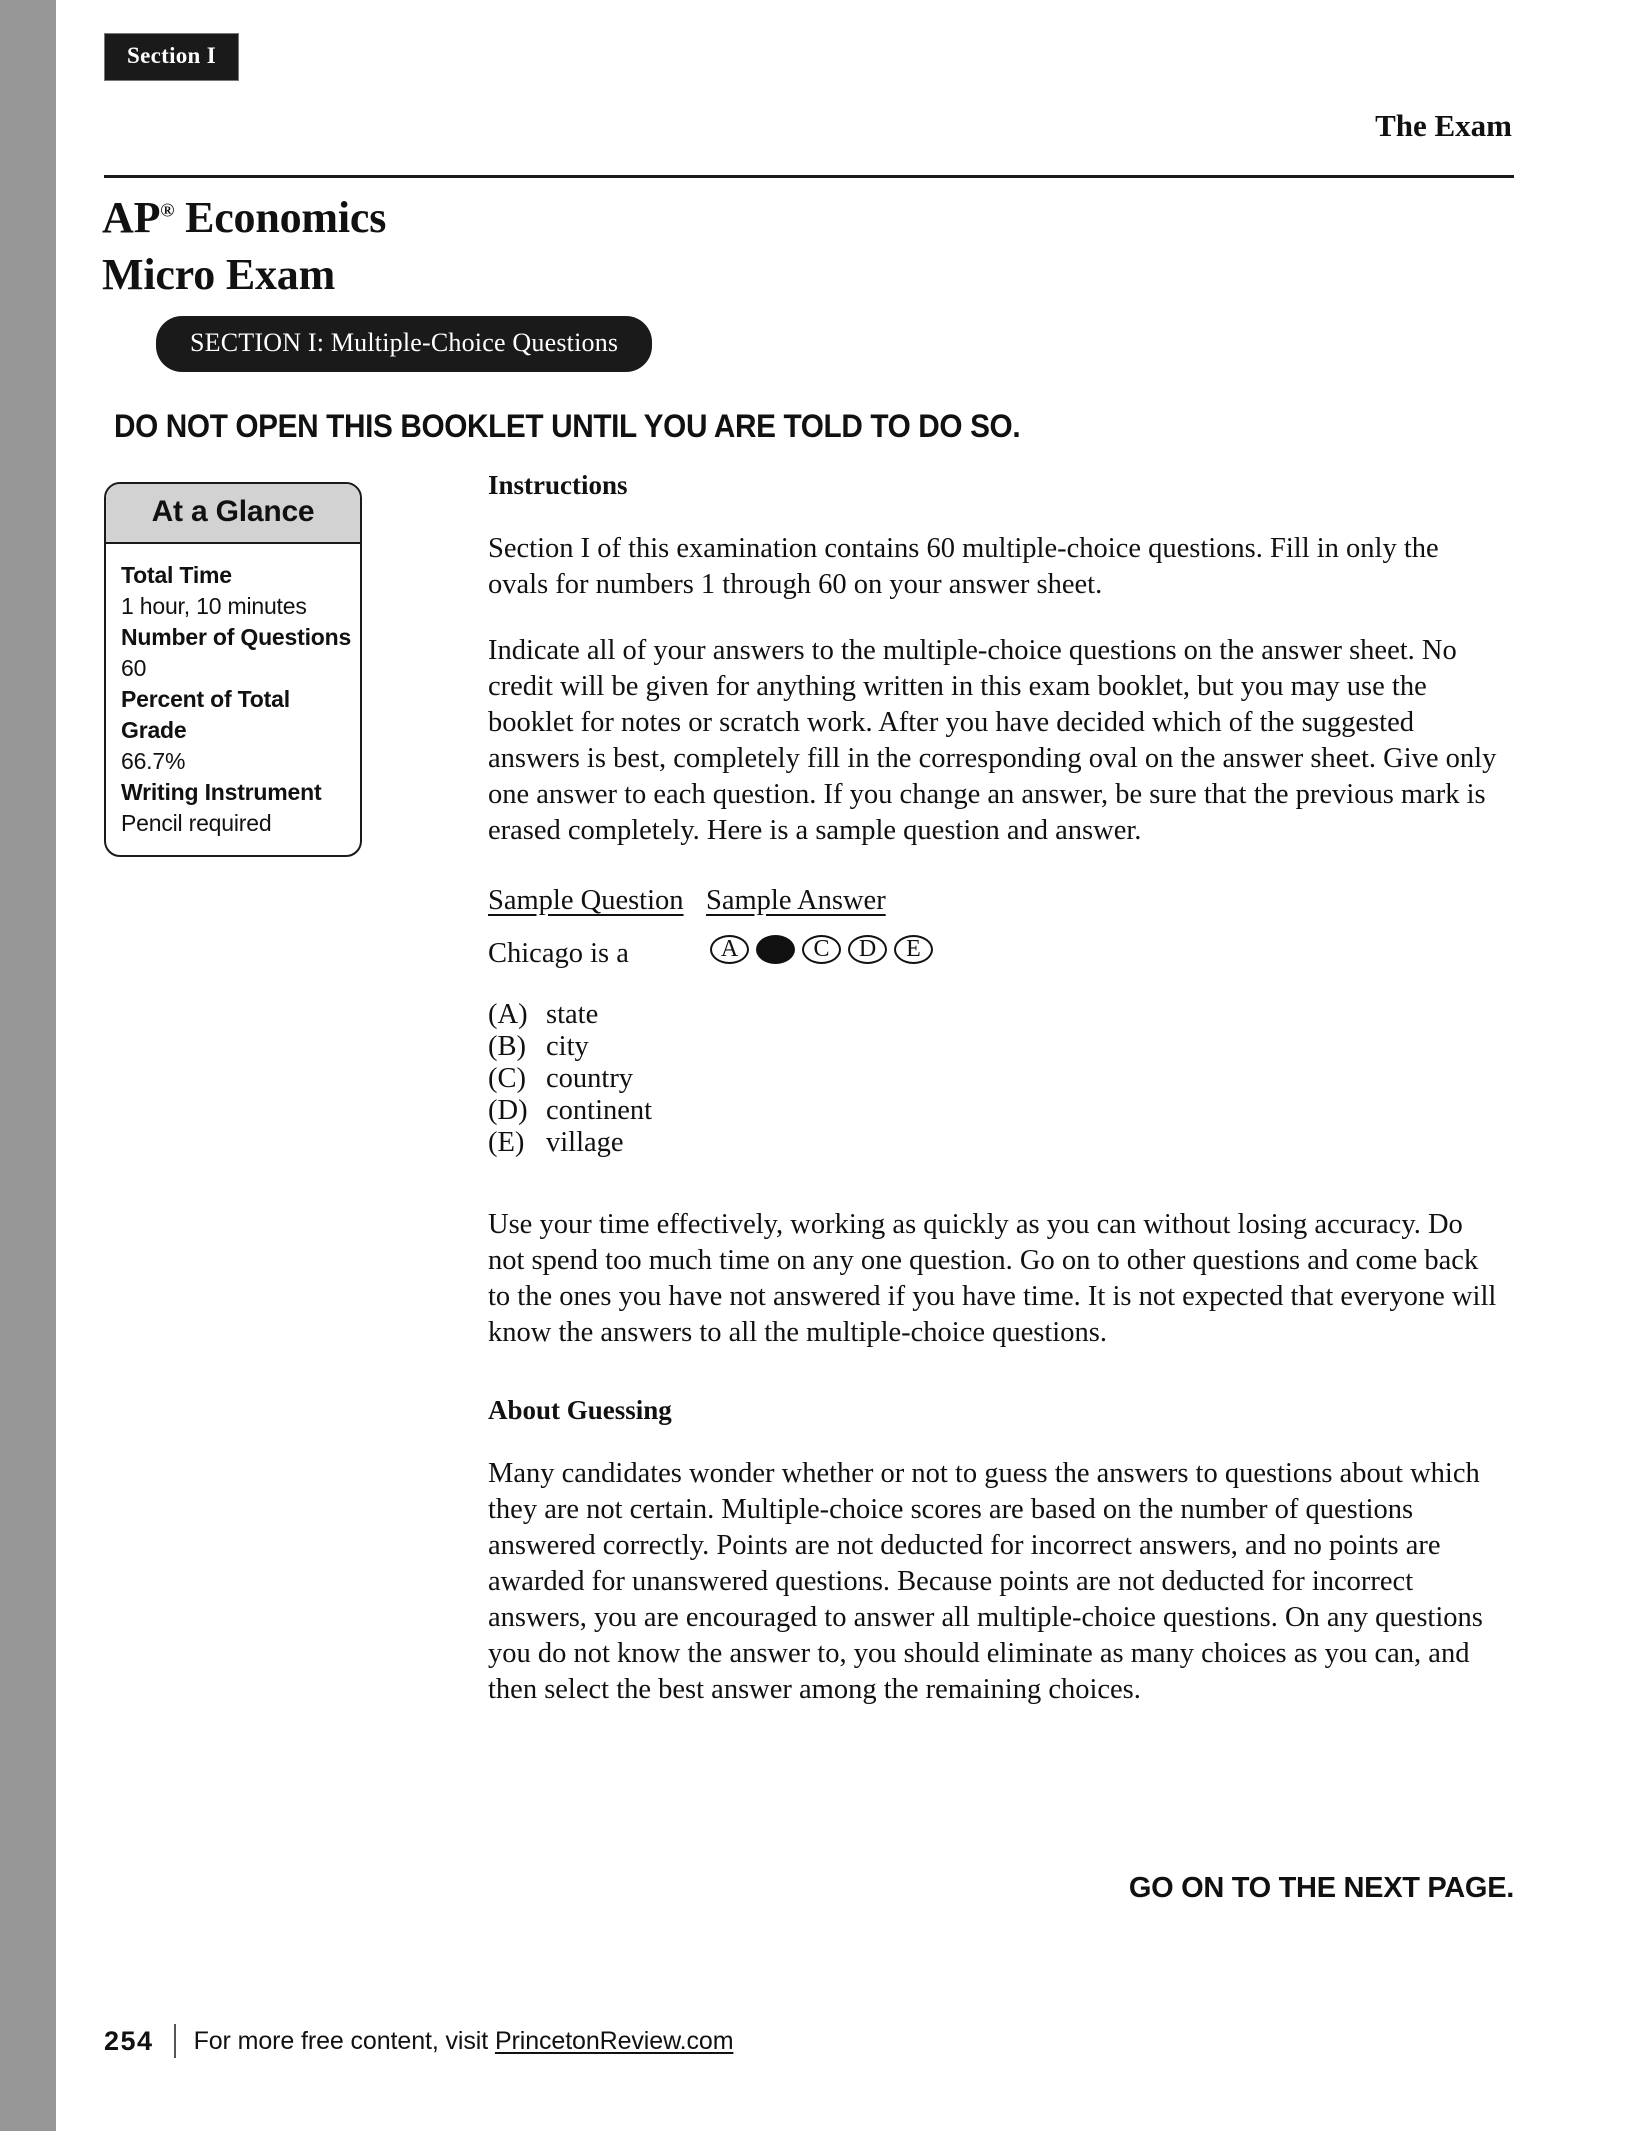 The image size is (1640, 2131). Describe the element at coordinates (1321, 1888) in the screenshot. I see `go-on-to-next-page-notice: GO ON TO THE NEXT PAGE.` at that location.